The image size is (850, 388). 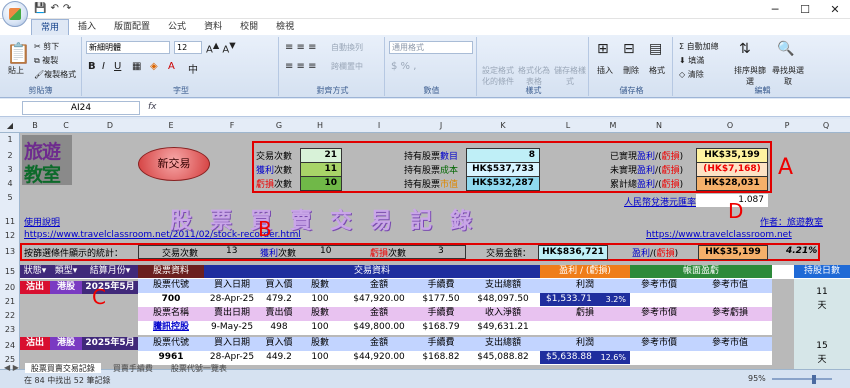 What do you see at coordinates (613, 126) in the screenshot?
I see `column-header: M` at bounding box center [613, 126].